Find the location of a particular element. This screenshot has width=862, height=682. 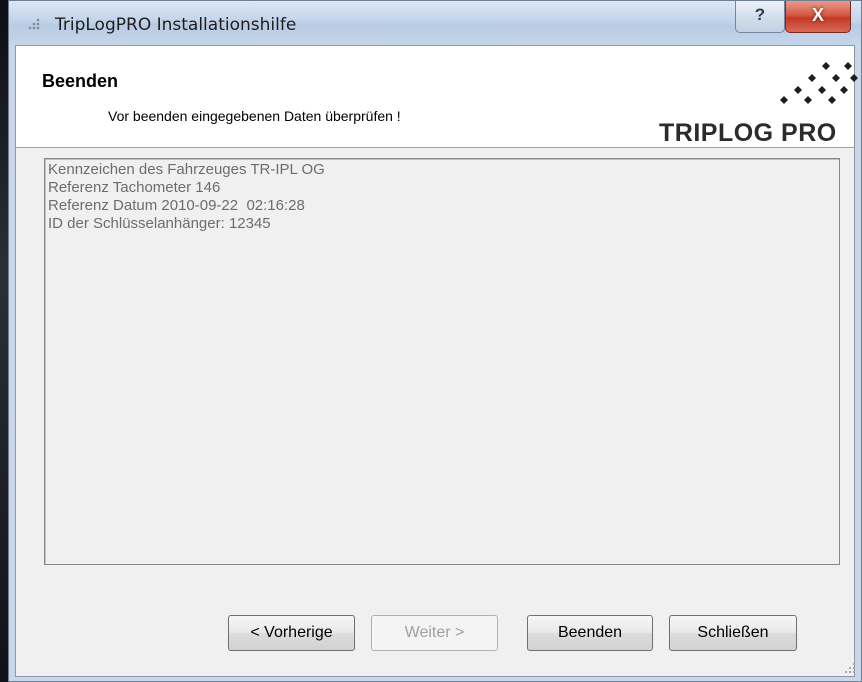

title-bar: TripLogPRO Installationshilfe ? X is located at coordinates (435, 23).